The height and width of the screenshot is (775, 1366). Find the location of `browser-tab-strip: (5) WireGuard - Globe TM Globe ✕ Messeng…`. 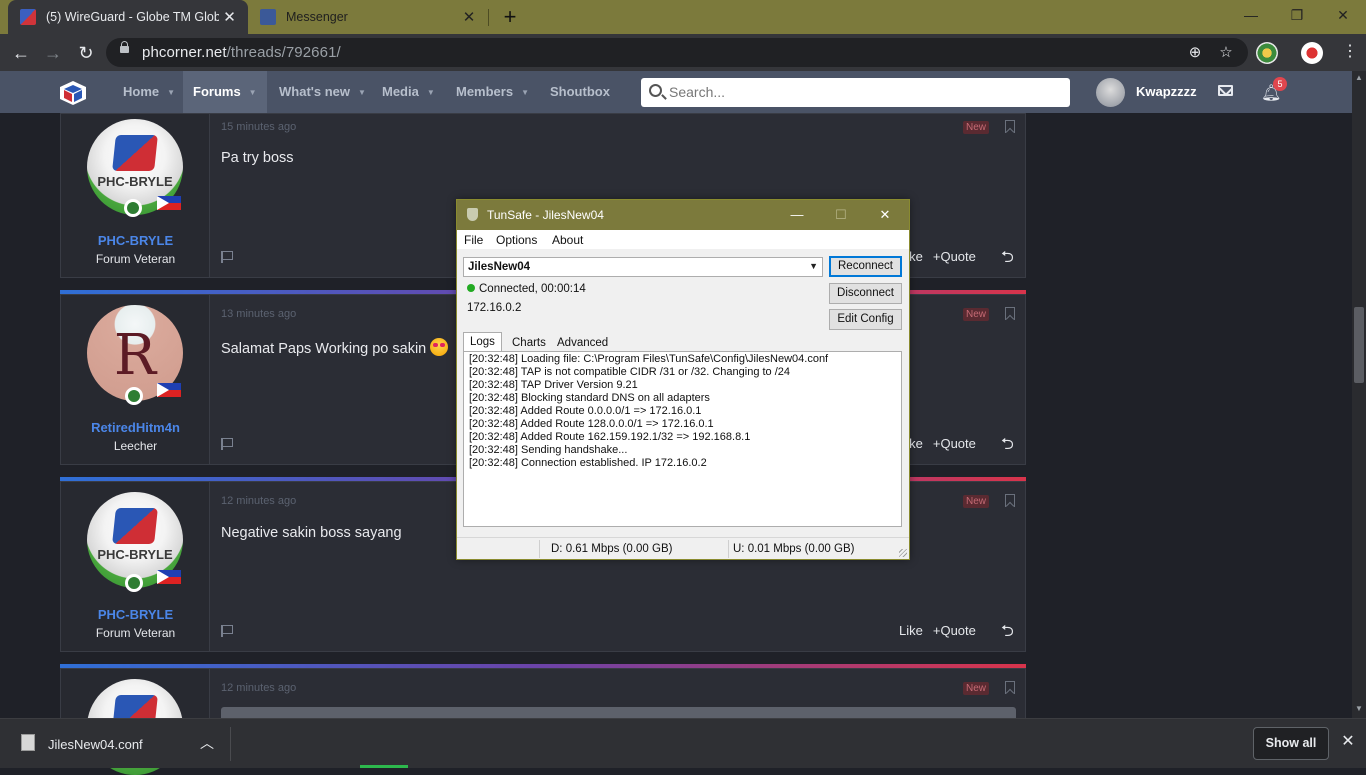

browser-tab-strip: (5) WireGuard - Globe TM Globe ✕ Messeng… is located at coordinates (683, 17).